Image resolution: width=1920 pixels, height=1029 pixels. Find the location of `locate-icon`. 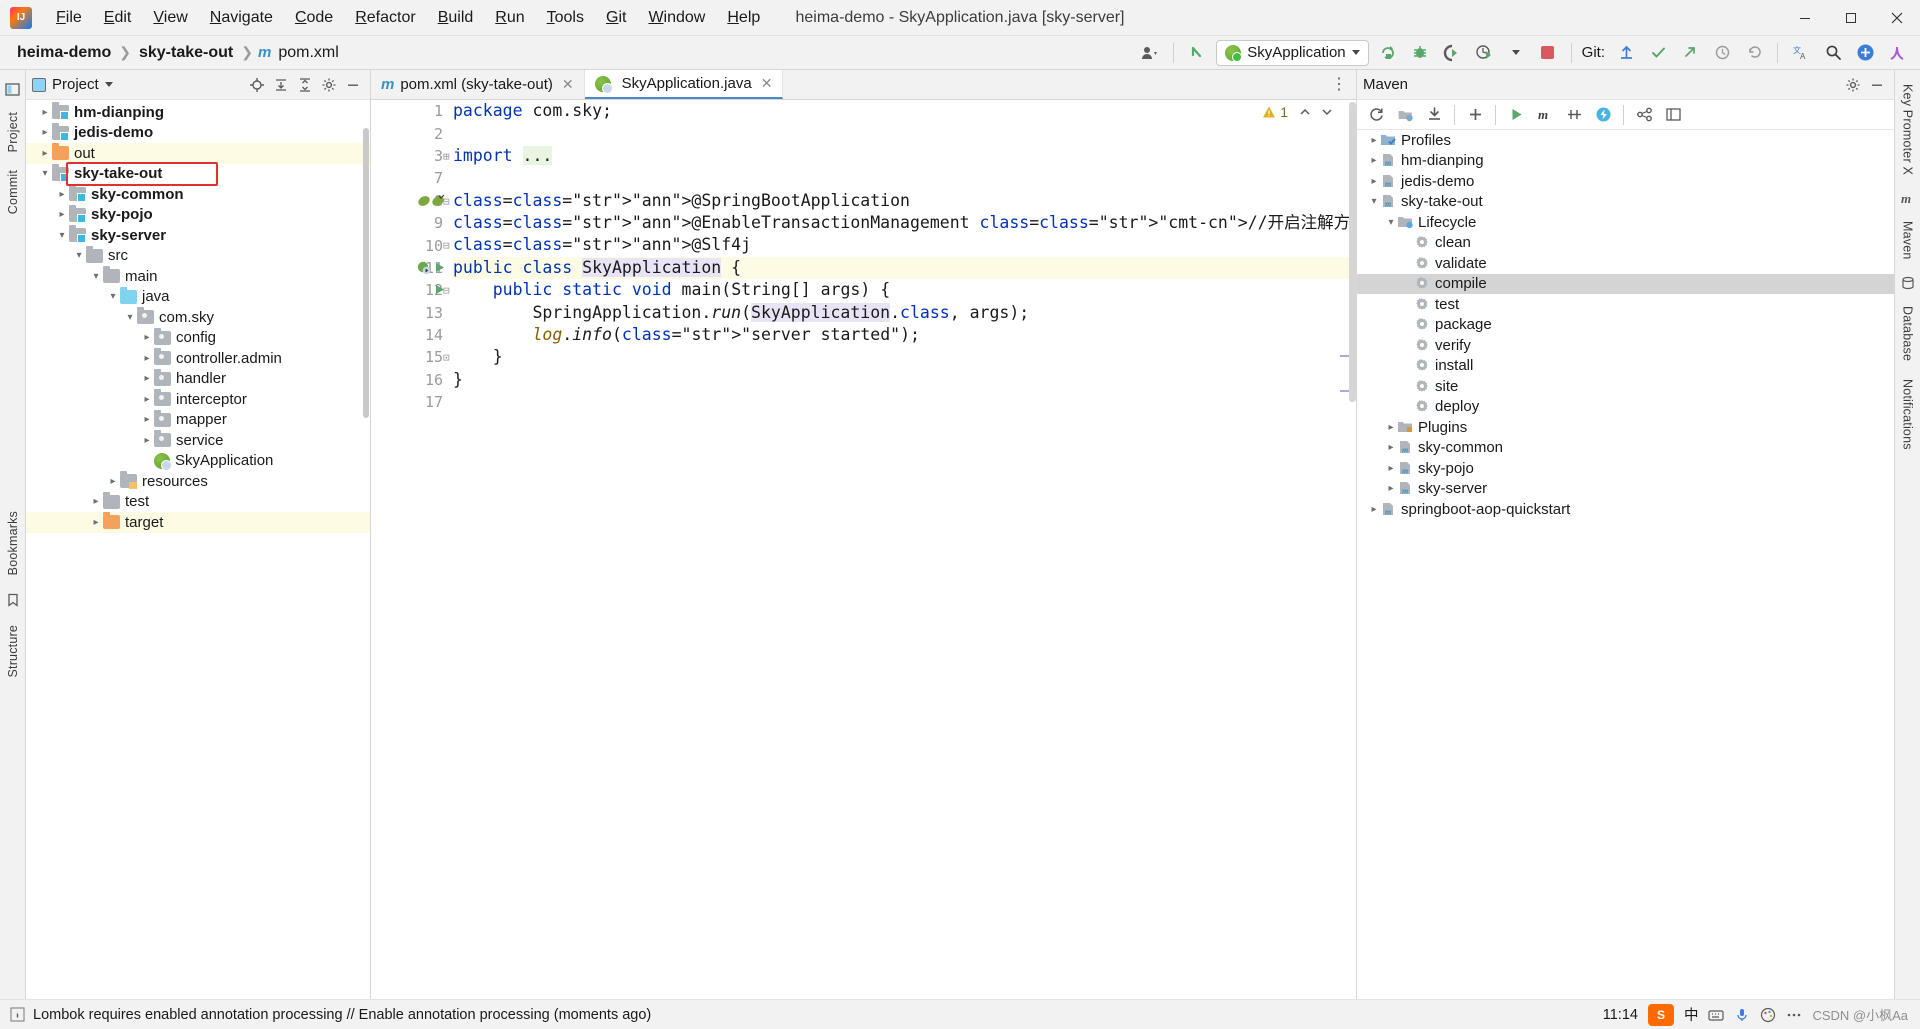

locate-icon is located at coordinates (257, 85).